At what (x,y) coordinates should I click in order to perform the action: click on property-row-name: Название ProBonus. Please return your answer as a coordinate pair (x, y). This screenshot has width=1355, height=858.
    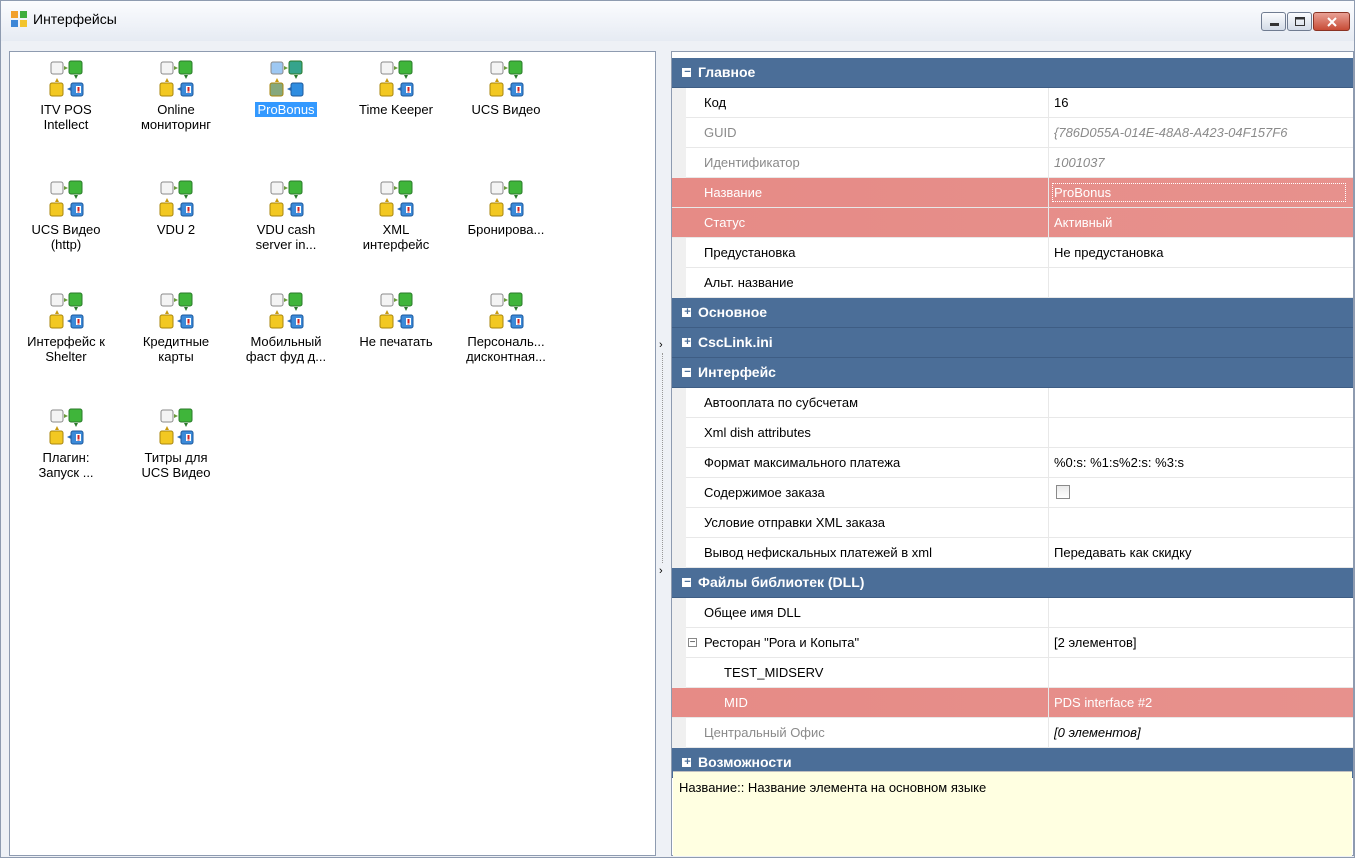
    Looking at the image, I should click on (1012, 193).